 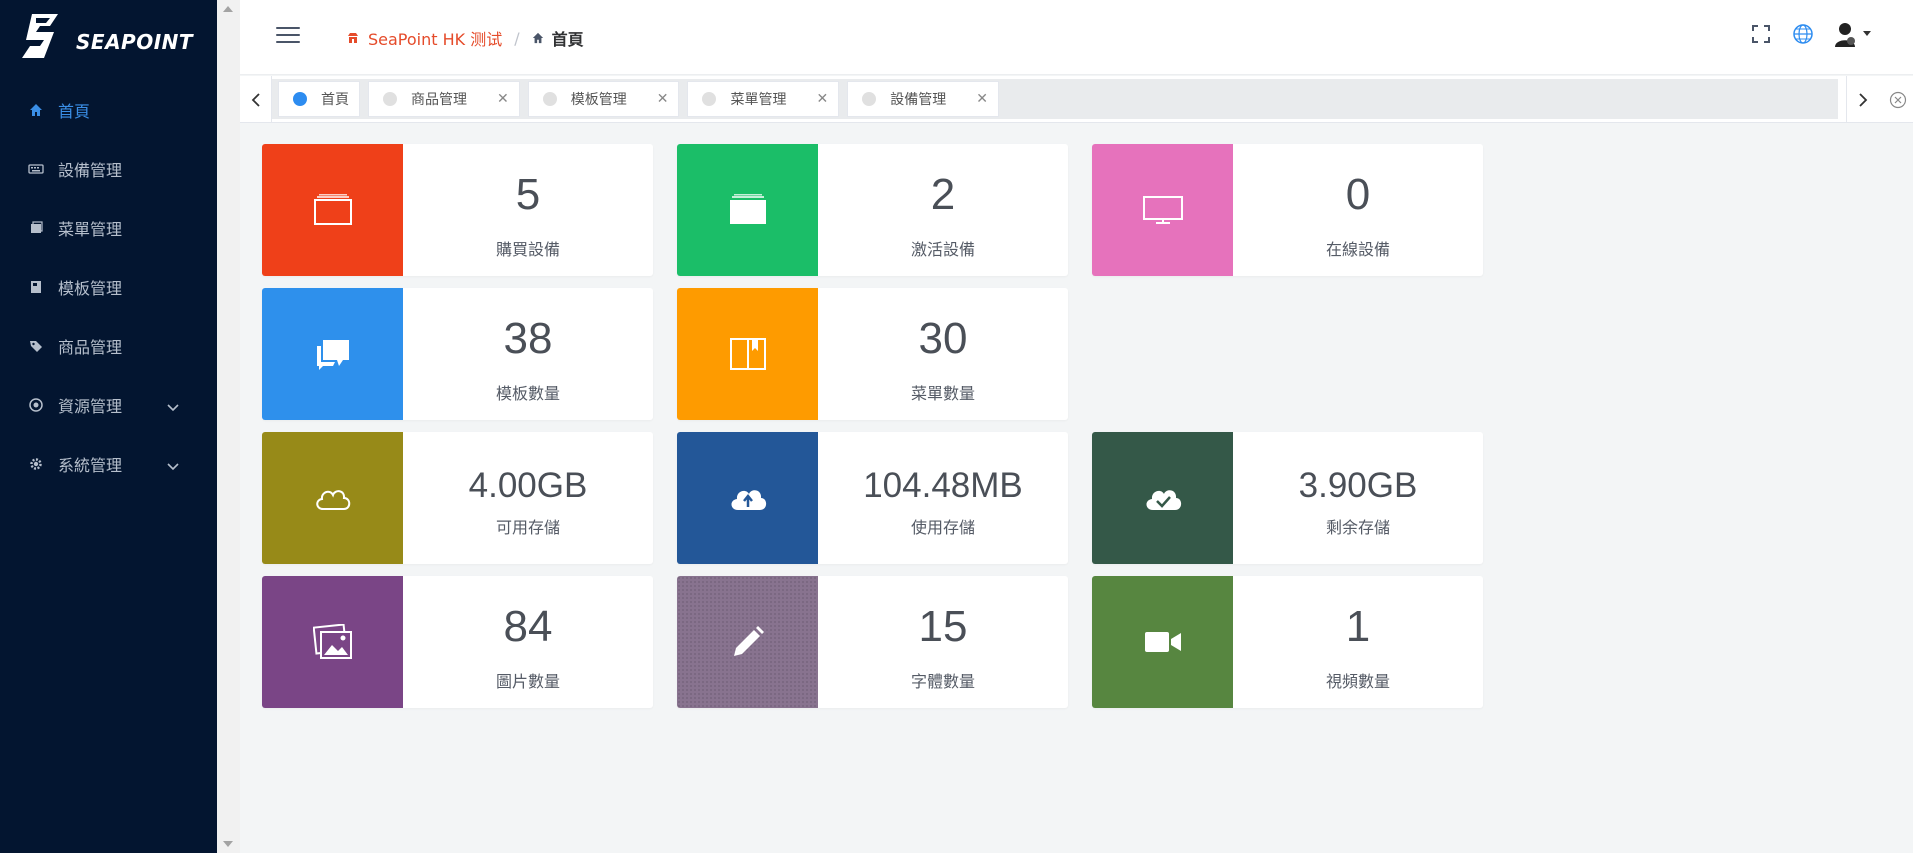 What do you see at coordinates (1357, 681) in the screenshot?
I see `stat-label: 視頻數量` at bounding box center [1357, 681].